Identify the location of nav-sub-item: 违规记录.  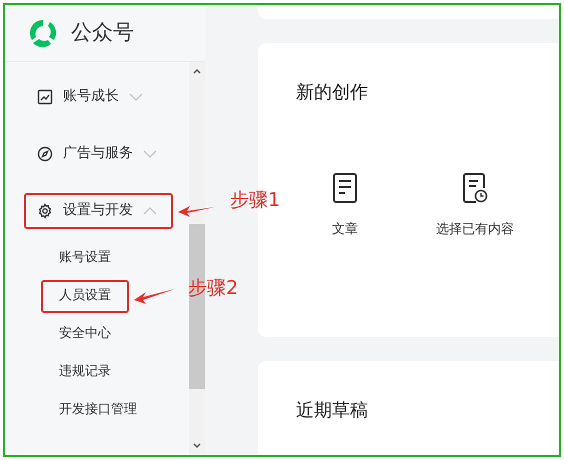
(85, 372).